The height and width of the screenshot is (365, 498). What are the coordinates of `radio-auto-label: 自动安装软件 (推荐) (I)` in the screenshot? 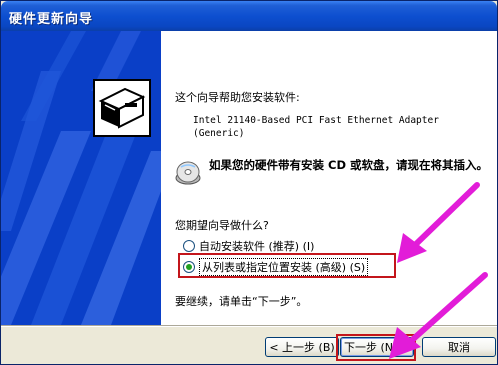 It's located at (257, 246).